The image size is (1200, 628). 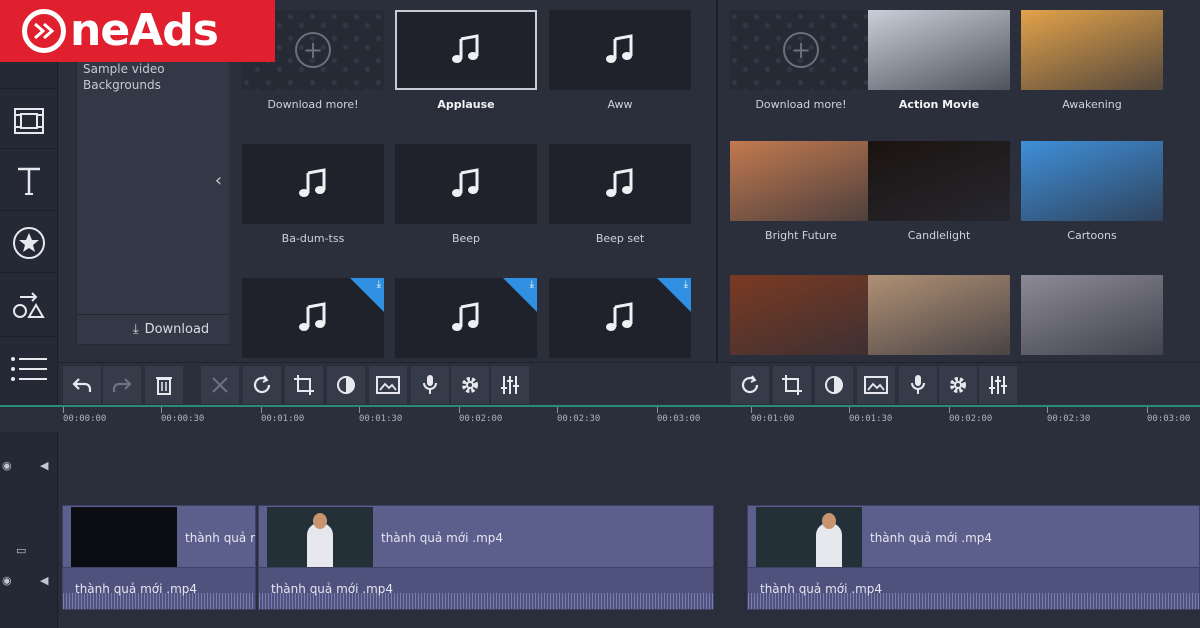 I want to click on ruler-time-label: 00:00:00, so click(x=85, y=419).